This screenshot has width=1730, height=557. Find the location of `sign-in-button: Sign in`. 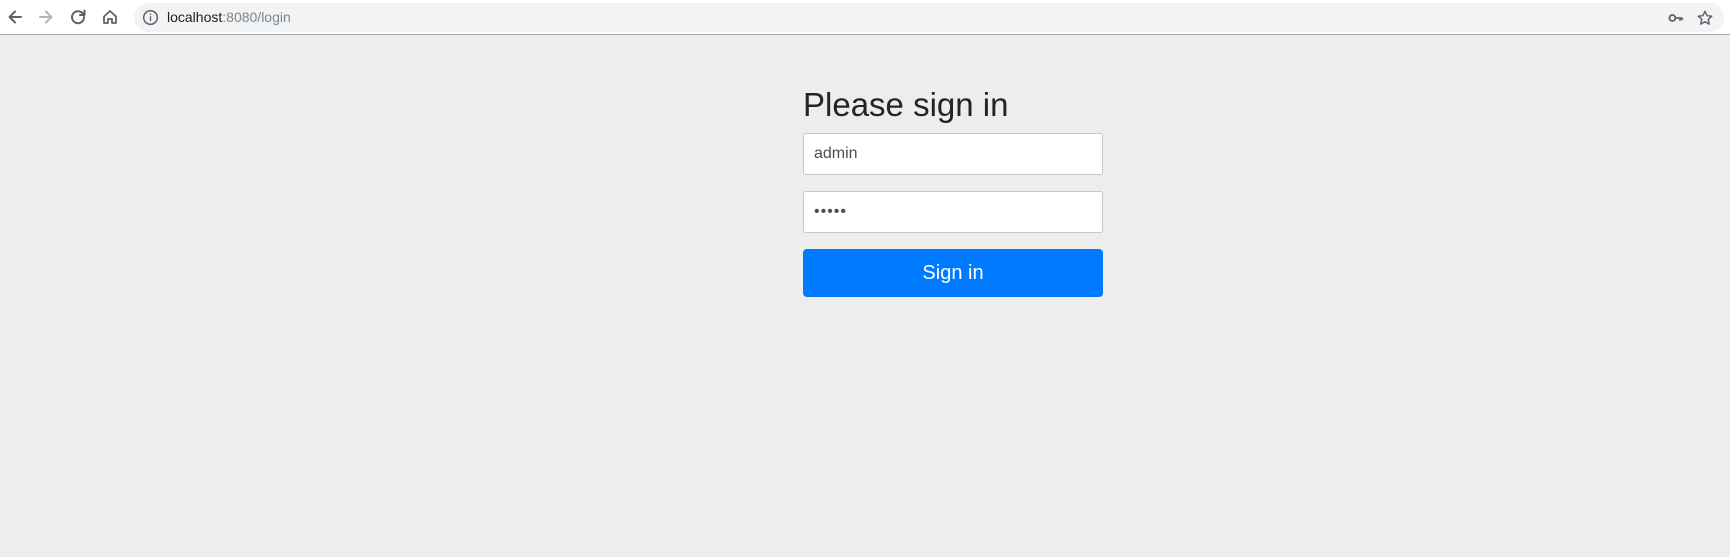

sign-in-button: Sign in is located at coordinates (953, 273).